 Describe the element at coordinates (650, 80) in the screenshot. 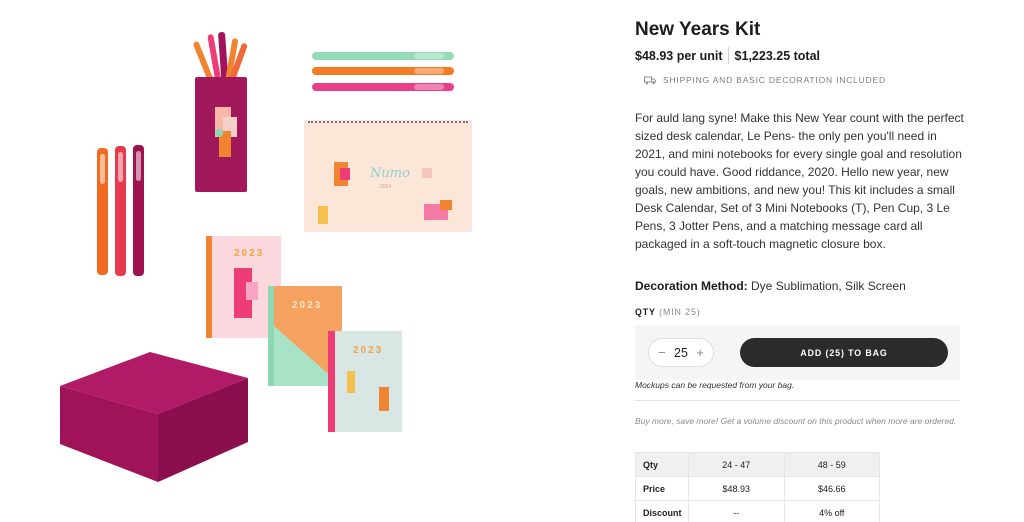

I see `truck-icon` at that location.